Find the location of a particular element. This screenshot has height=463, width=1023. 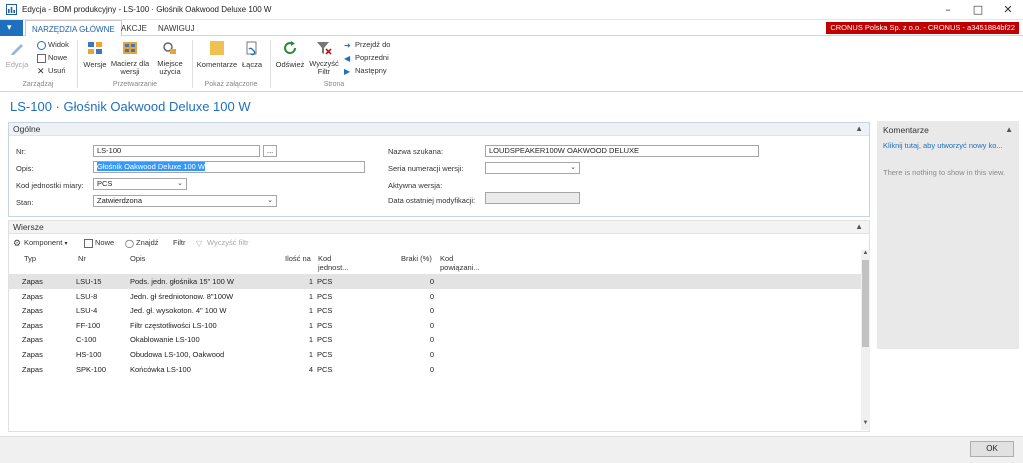

scrollbar-thumb is located at coordinates (865, 303).